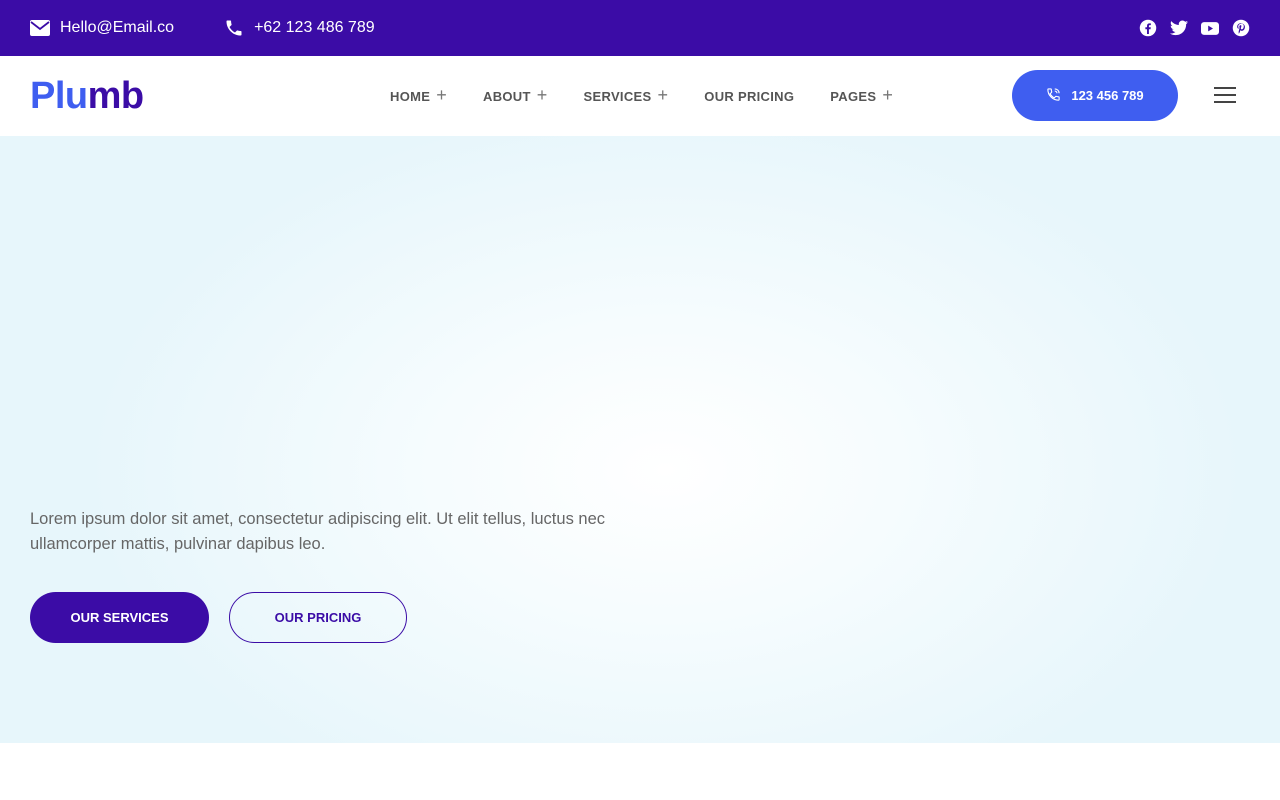 The width and height of the screenshot is (1280, 800). What do you see at coordinates (640, 28) in the screenshot?
I see `top-bar: Hello@Email.co +62 123 486 789` at bounding box center [640, 28].